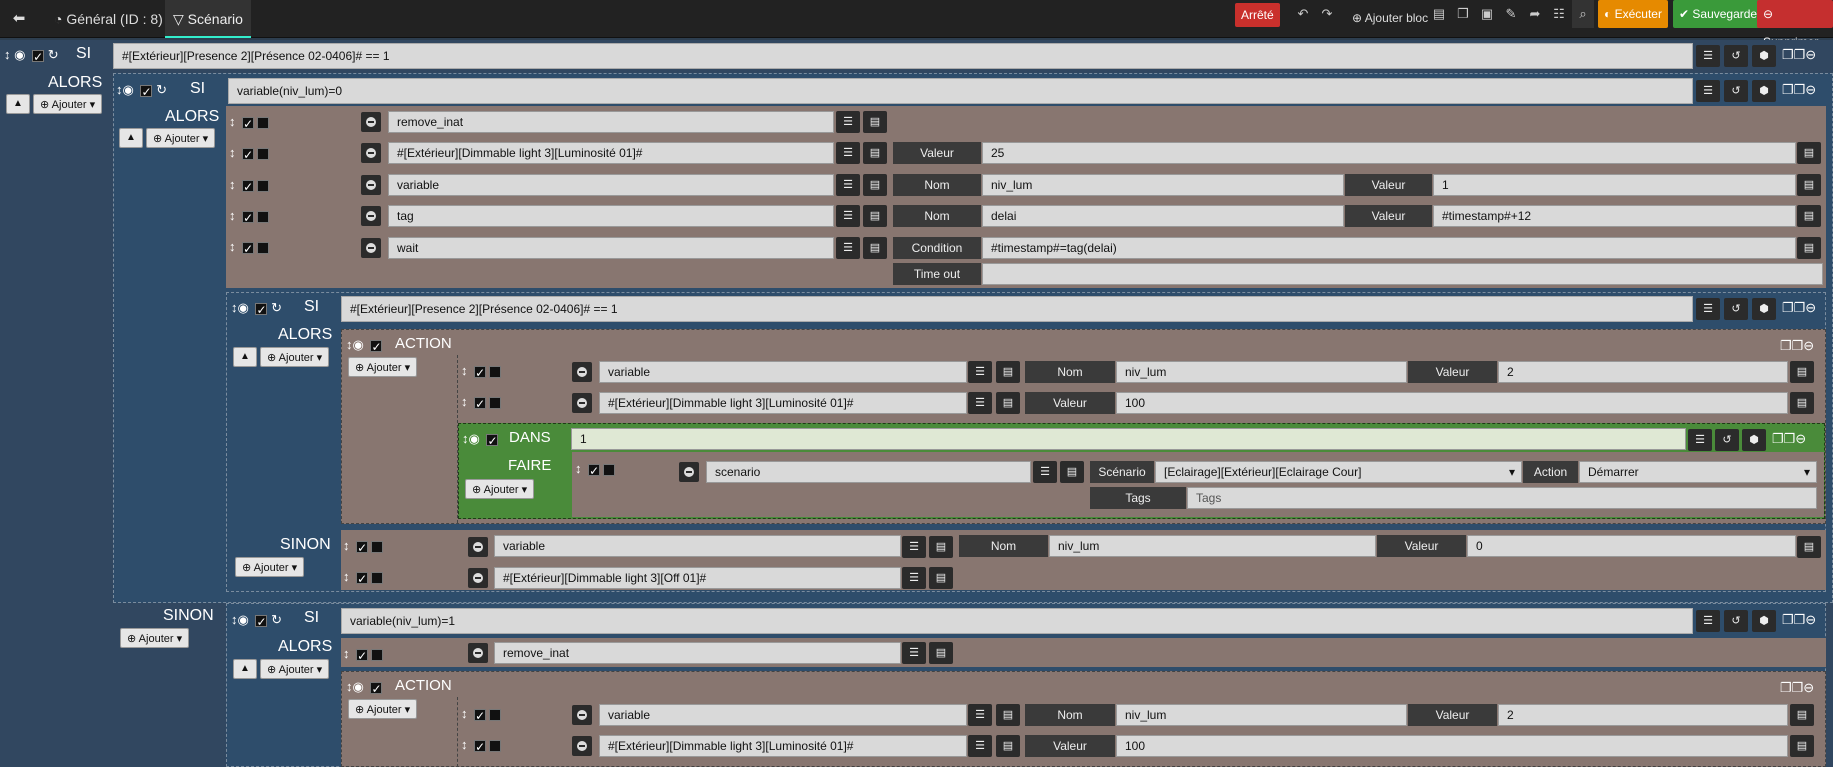 The width and height of the screenshot is (1833, 767). Describe the element at coordinates (1535, 14) in the screenshot. I see `share-icon: ➦` at that location.